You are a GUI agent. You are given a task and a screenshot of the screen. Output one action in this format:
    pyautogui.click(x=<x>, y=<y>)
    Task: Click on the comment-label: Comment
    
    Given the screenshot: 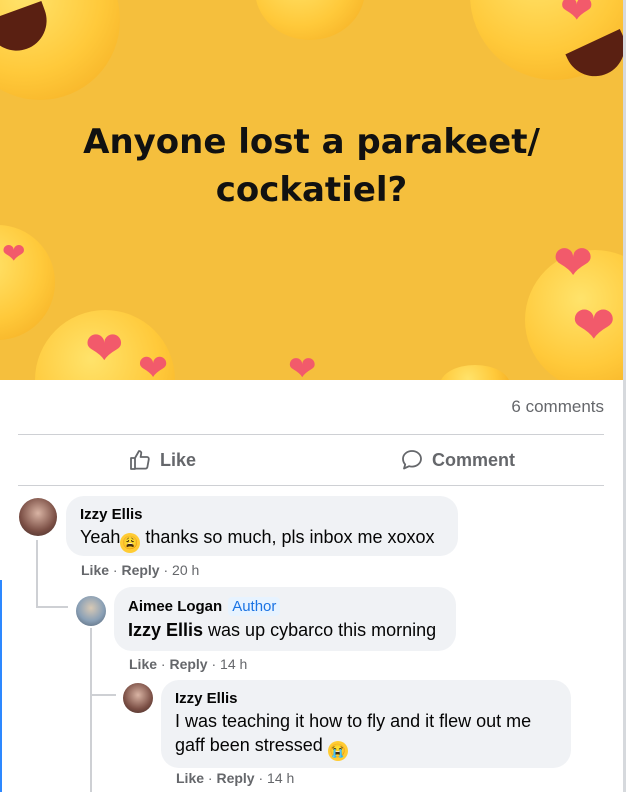 What is the action you would take?
    pyautogui.click(x=474, y=459)
    